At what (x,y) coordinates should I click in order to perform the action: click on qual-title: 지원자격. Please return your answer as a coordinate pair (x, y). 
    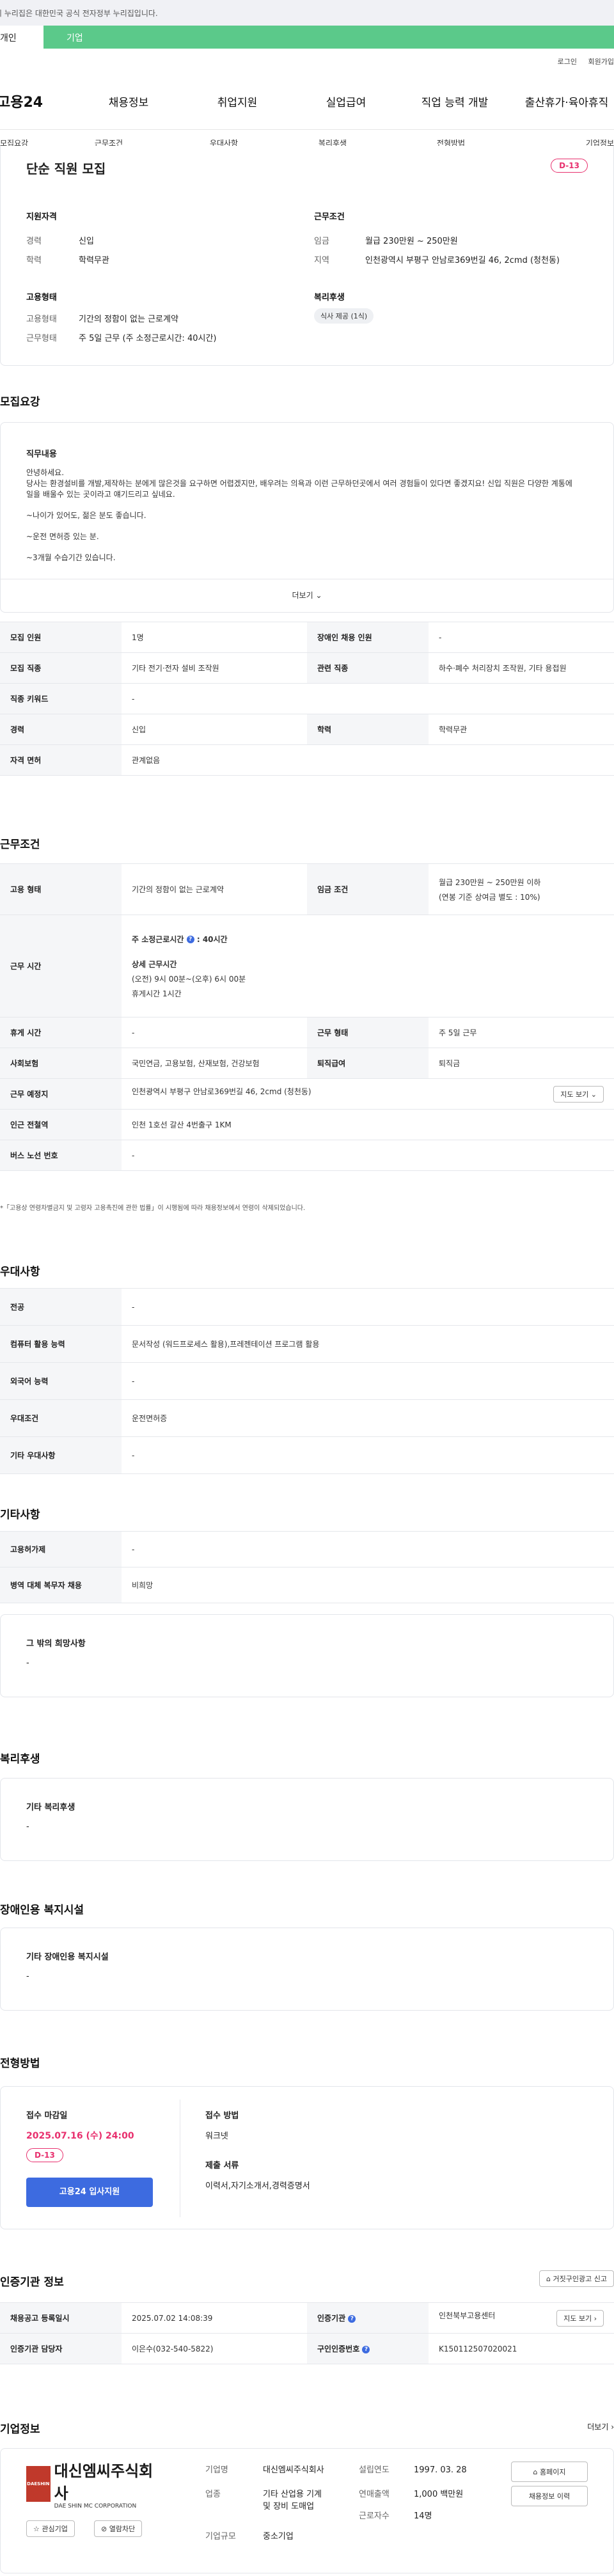
    Looking at the image, I should click on (41, 217).